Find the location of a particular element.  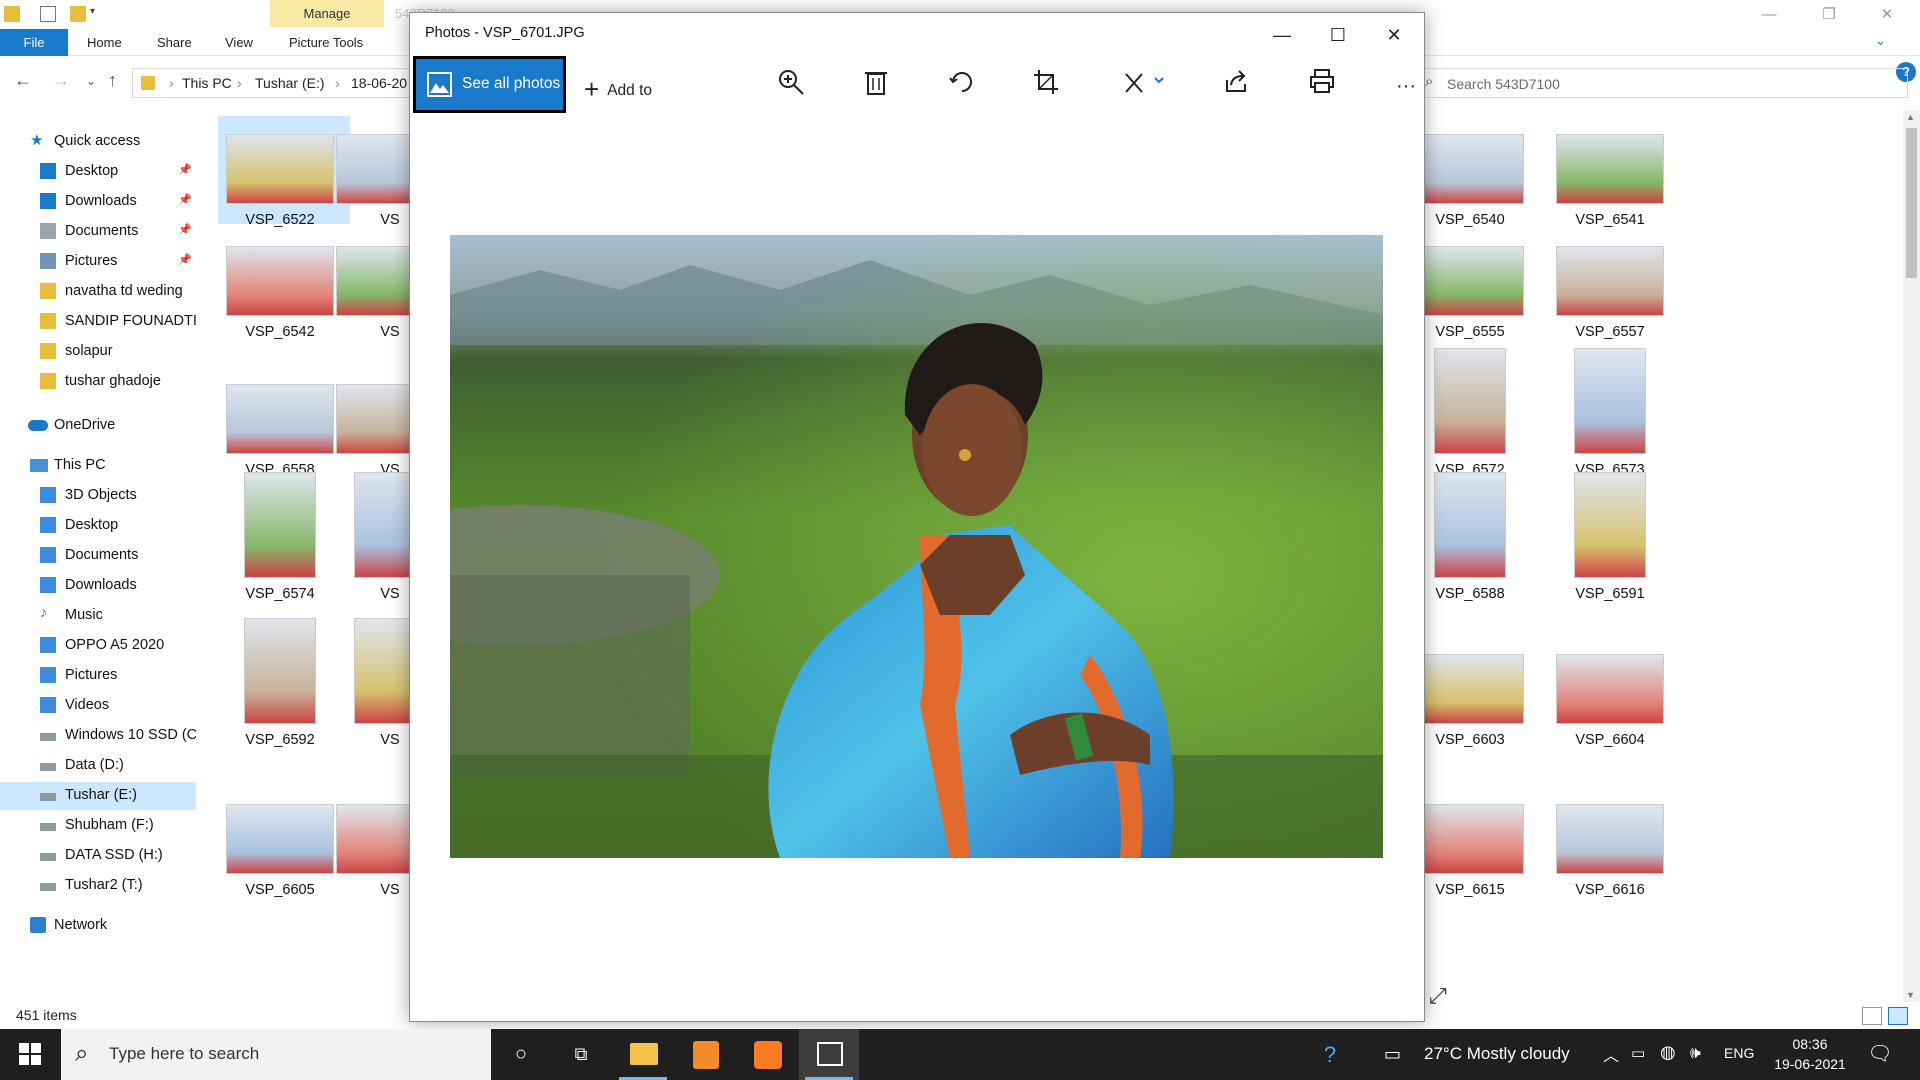

sidebar-item-onedrive: OneDrive is located at coordinates (98, 426).